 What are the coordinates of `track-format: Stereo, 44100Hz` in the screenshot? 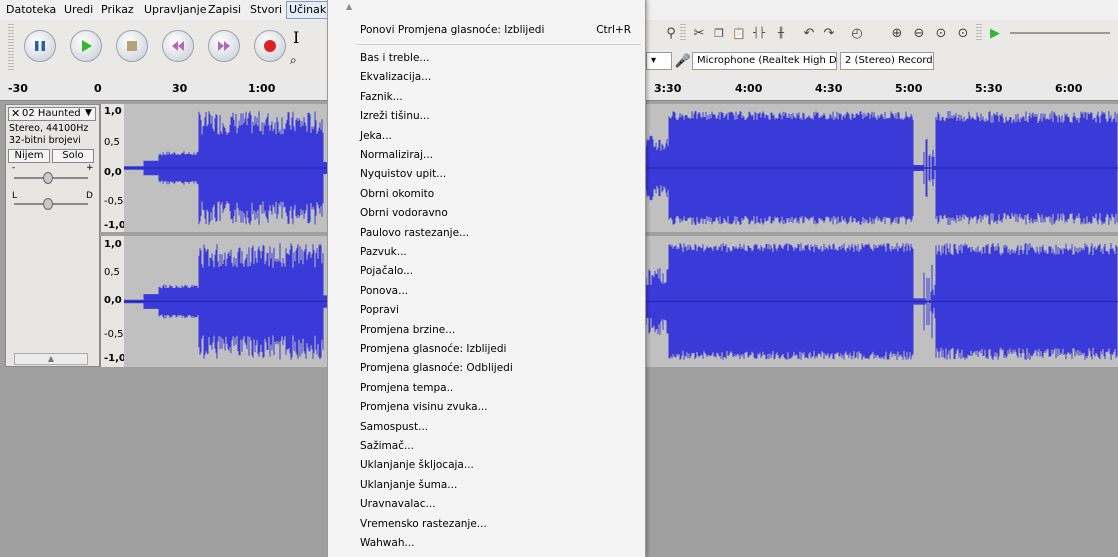 It's located at (49, 128).